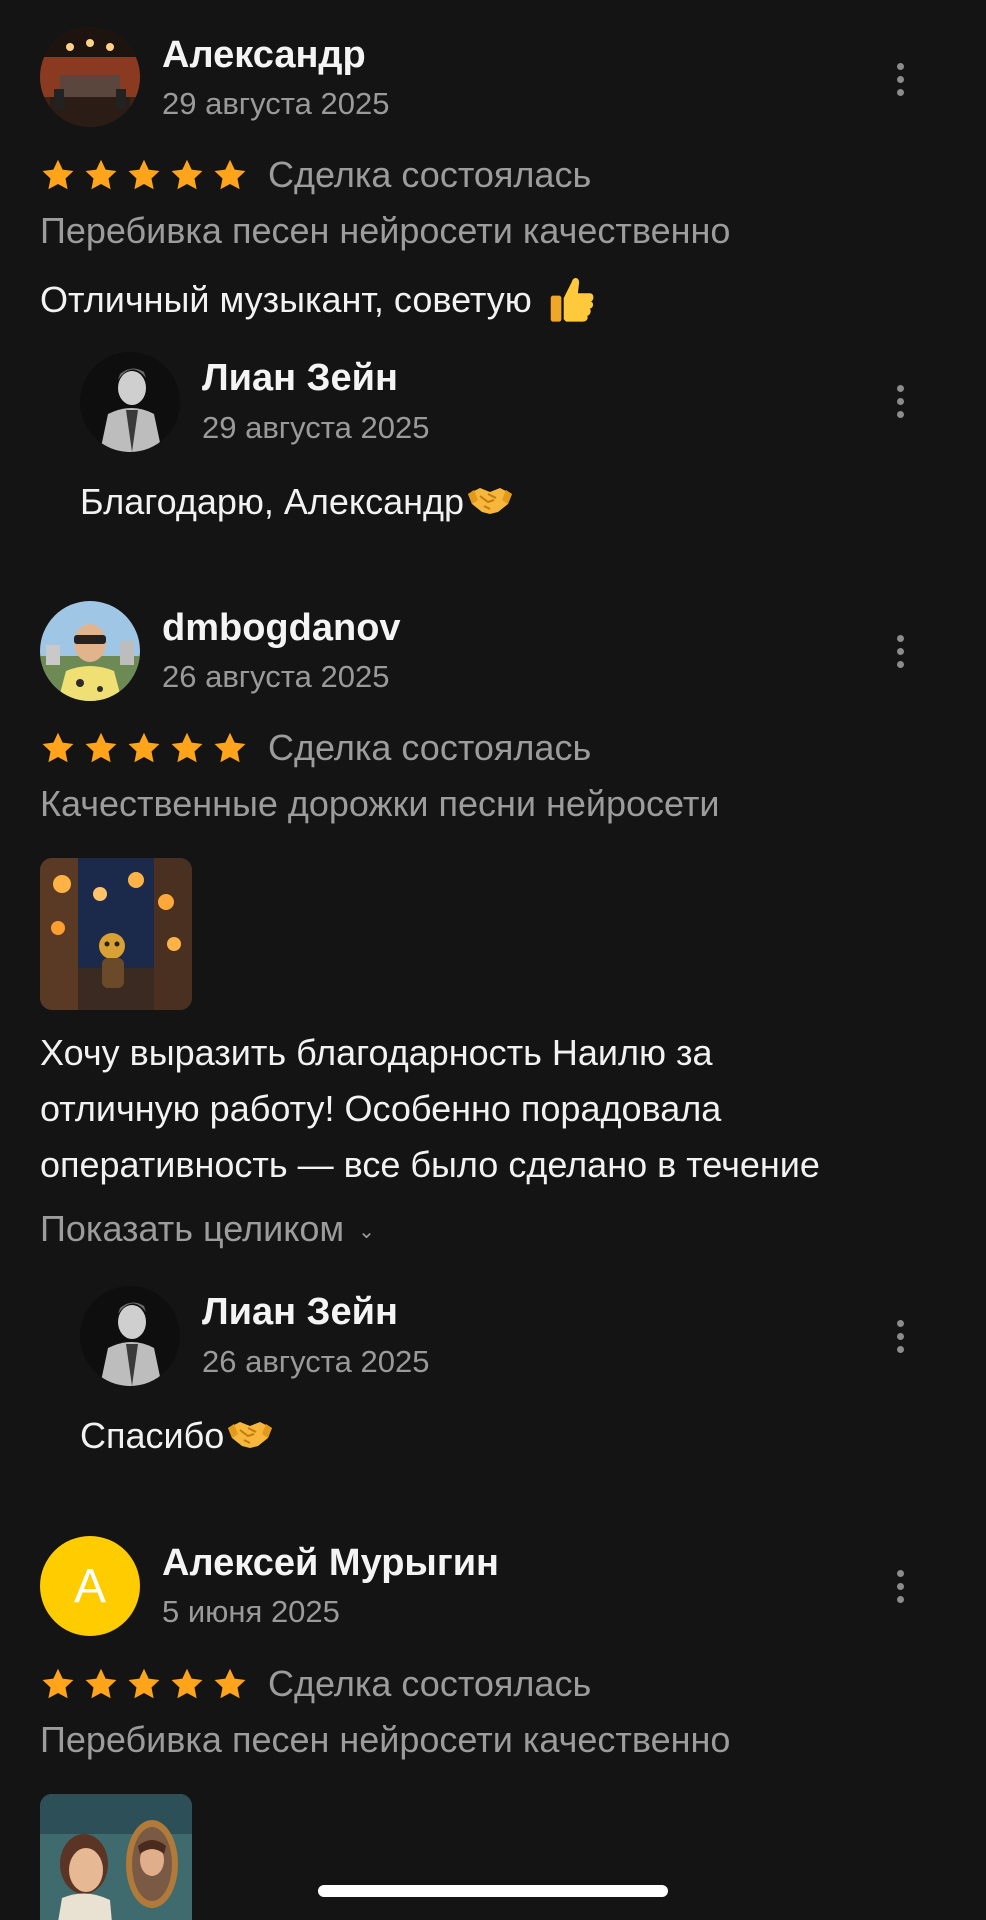  Describe the element at coordinates (251, 1611) in the screenshot. I see `review-date: 5 июня 2025` at that location.